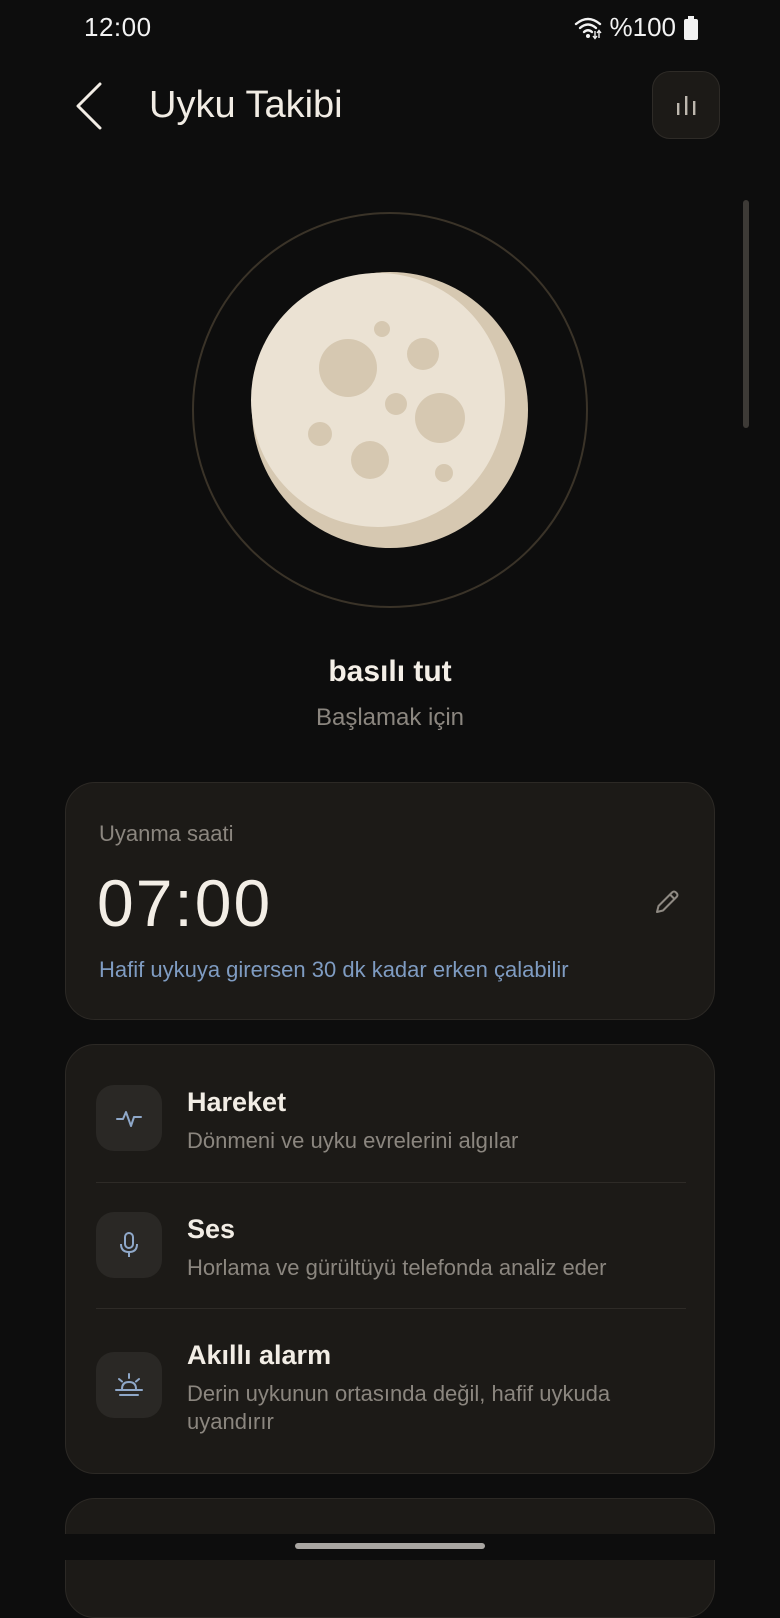 The width and height of the screenshot is (780, 1618). Describe the element at coordinates (185, 903) in the screenshot. I see `wake-time-value: 07:00` at that location.